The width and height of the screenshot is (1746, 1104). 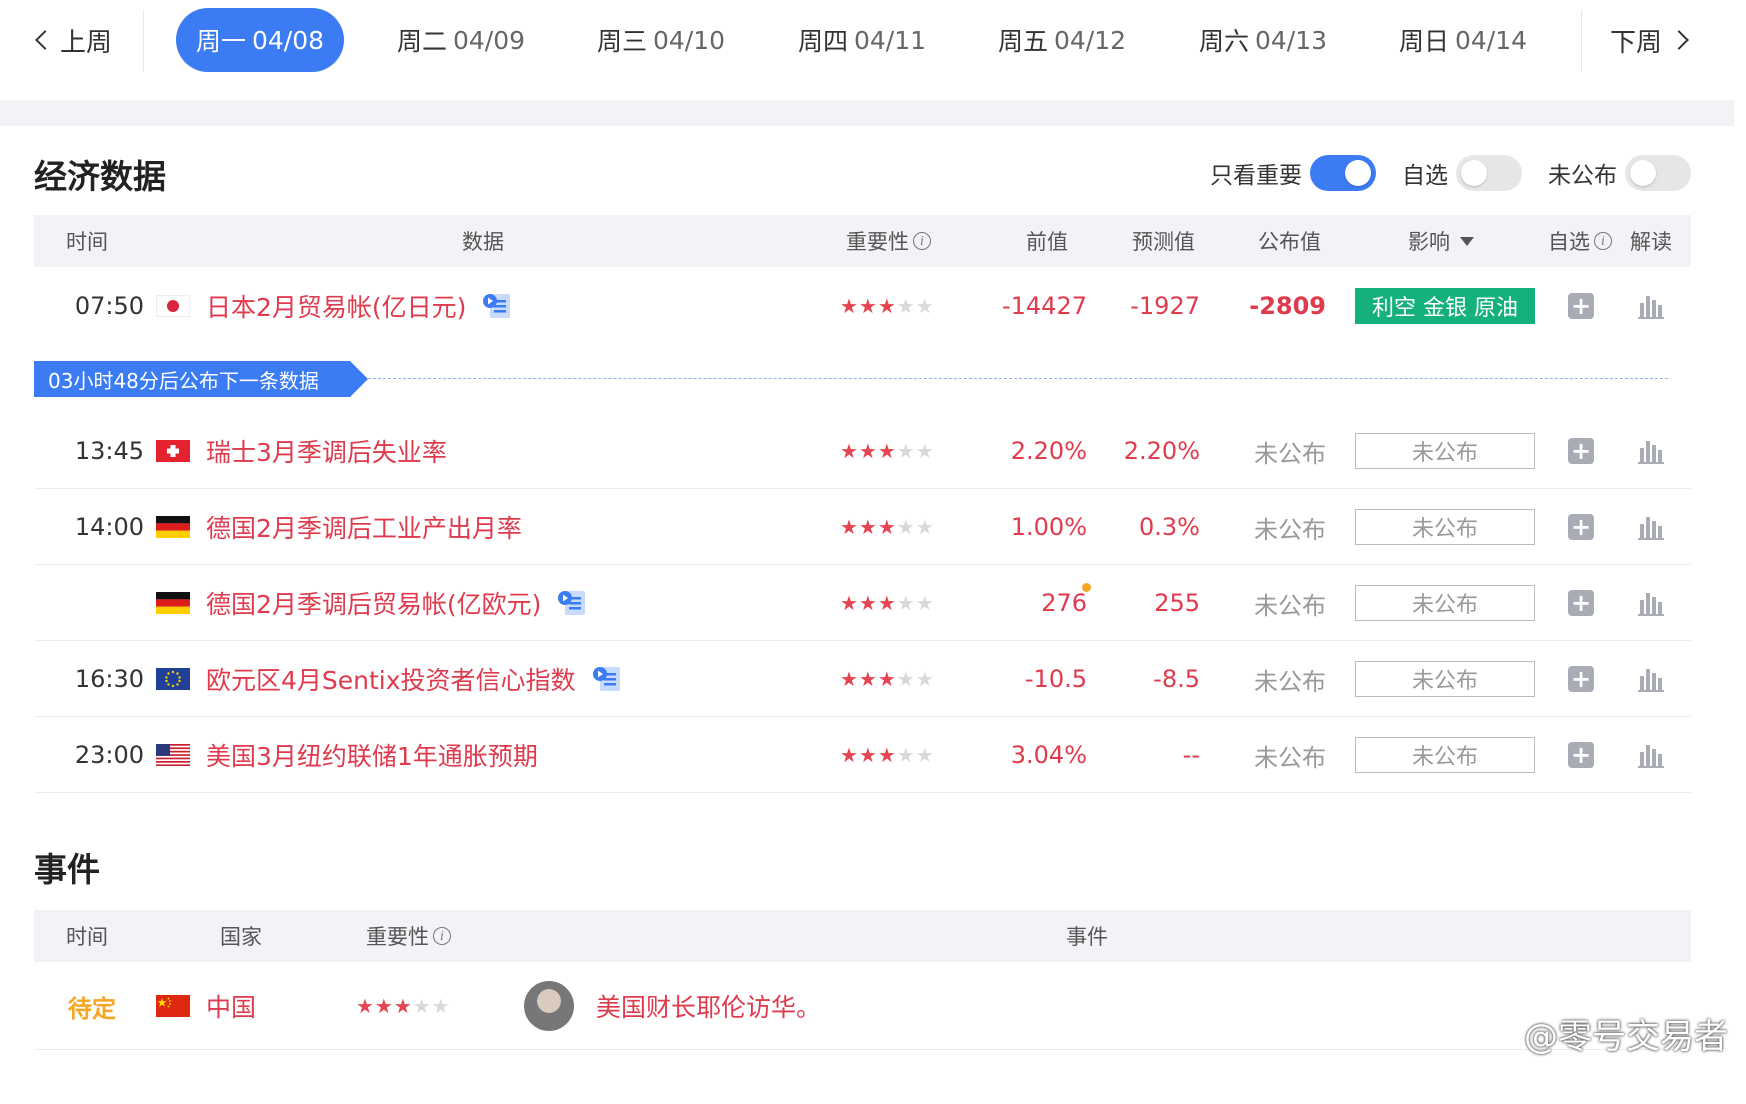 What do you see at coordinates (414, 679) in the screenshot?
I see `indicator-name: 欧元区4月Sentix投资者信心指数` at bounding box center [414, 679].